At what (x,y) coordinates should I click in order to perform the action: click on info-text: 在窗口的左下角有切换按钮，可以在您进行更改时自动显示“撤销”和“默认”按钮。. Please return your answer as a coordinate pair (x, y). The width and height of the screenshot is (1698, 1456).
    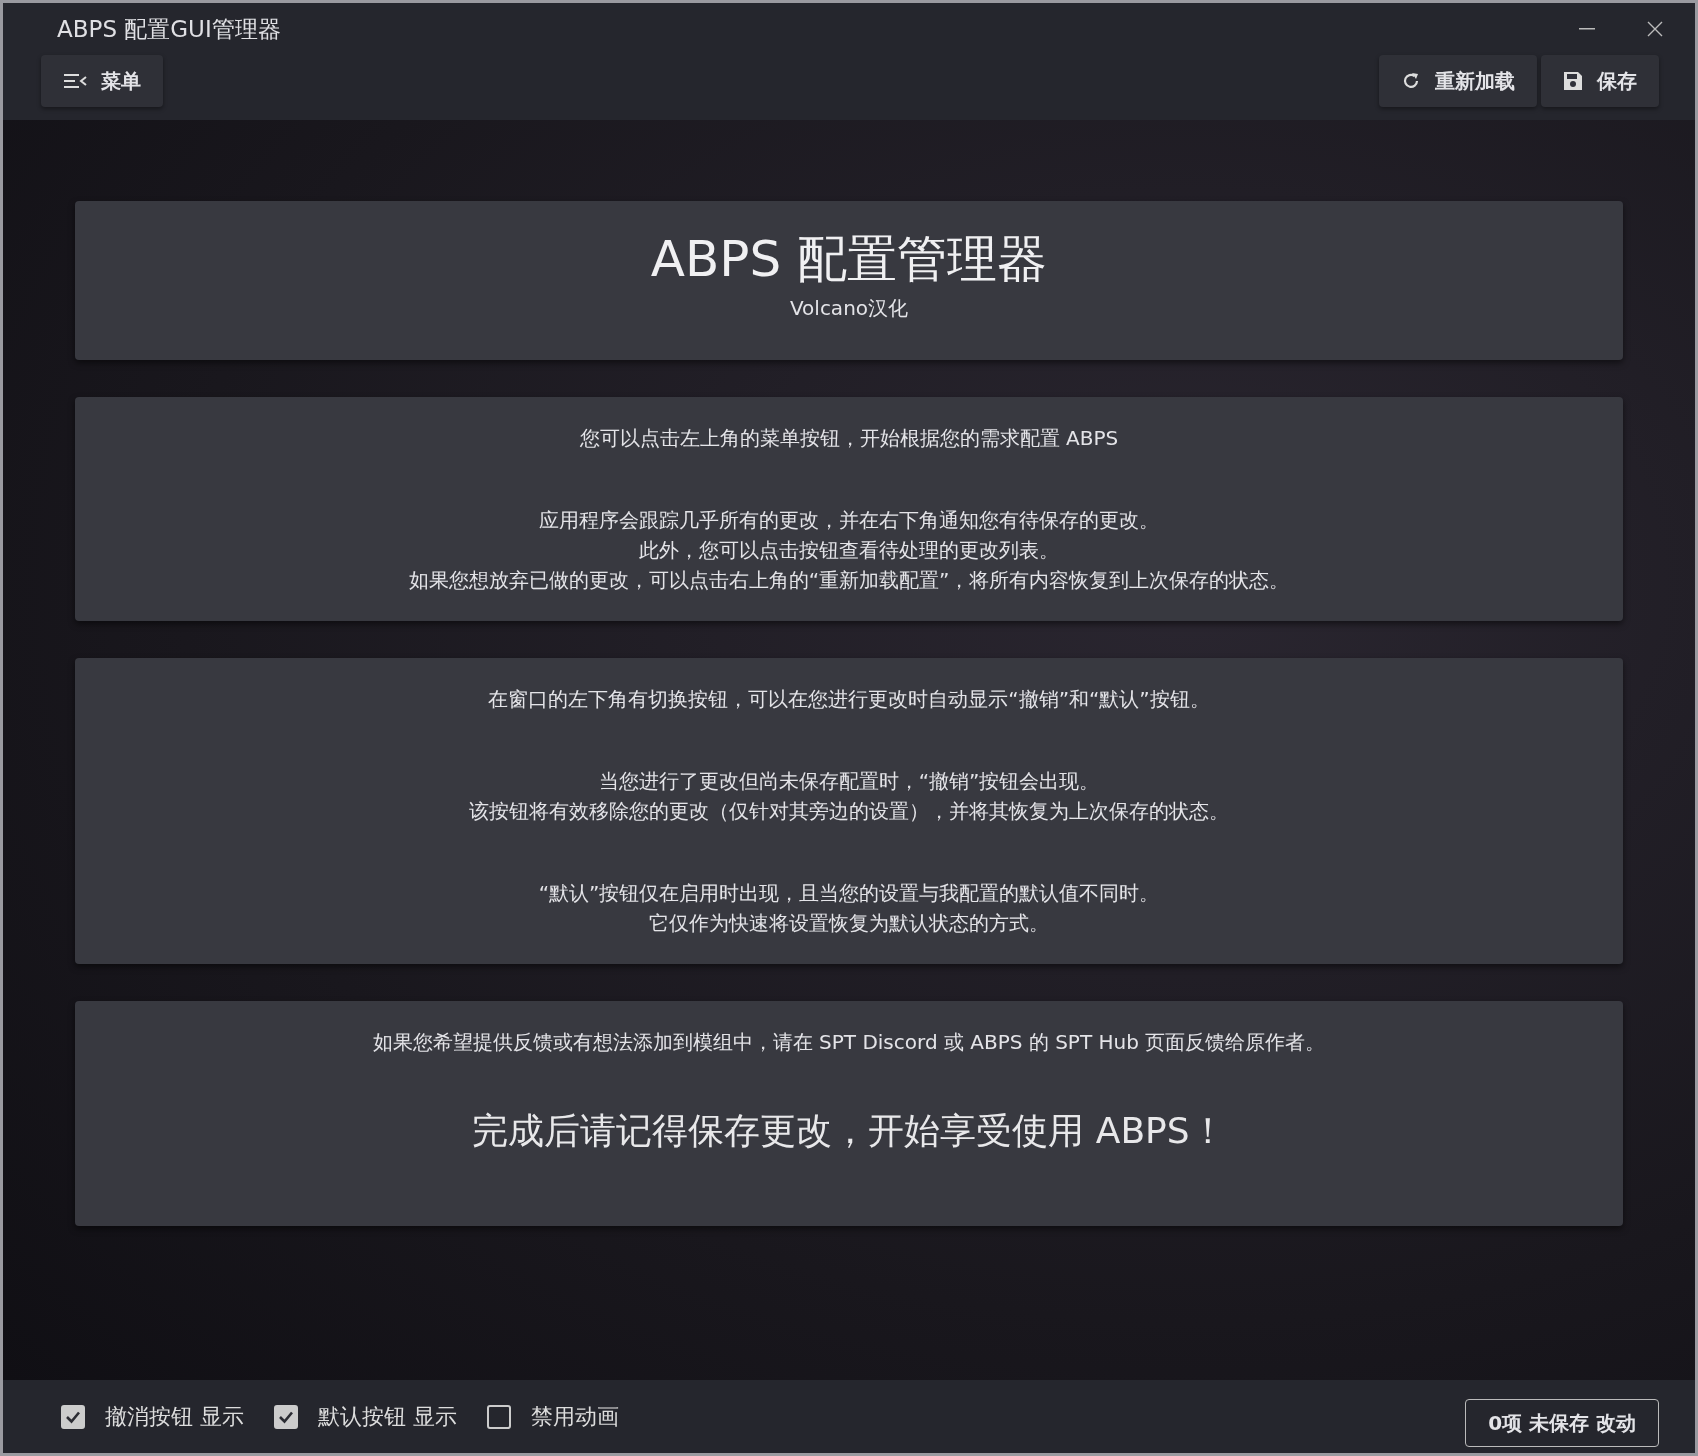
    Looking at the image, I should click on (849, 699).